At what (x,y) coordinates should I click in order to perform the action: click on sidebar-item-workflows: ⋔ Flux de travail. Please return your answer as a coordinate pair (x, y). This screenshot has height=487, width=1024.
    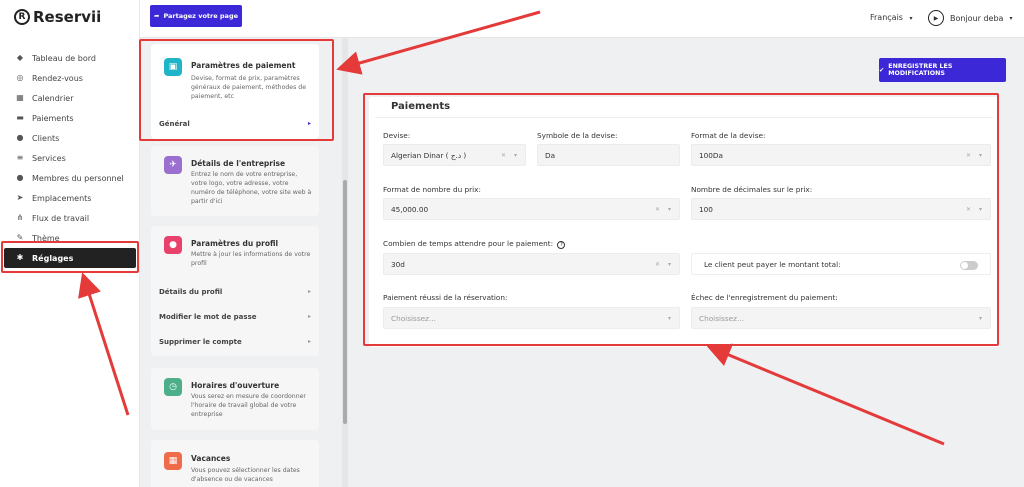
    Looking at the image, I should click on (70, 218).